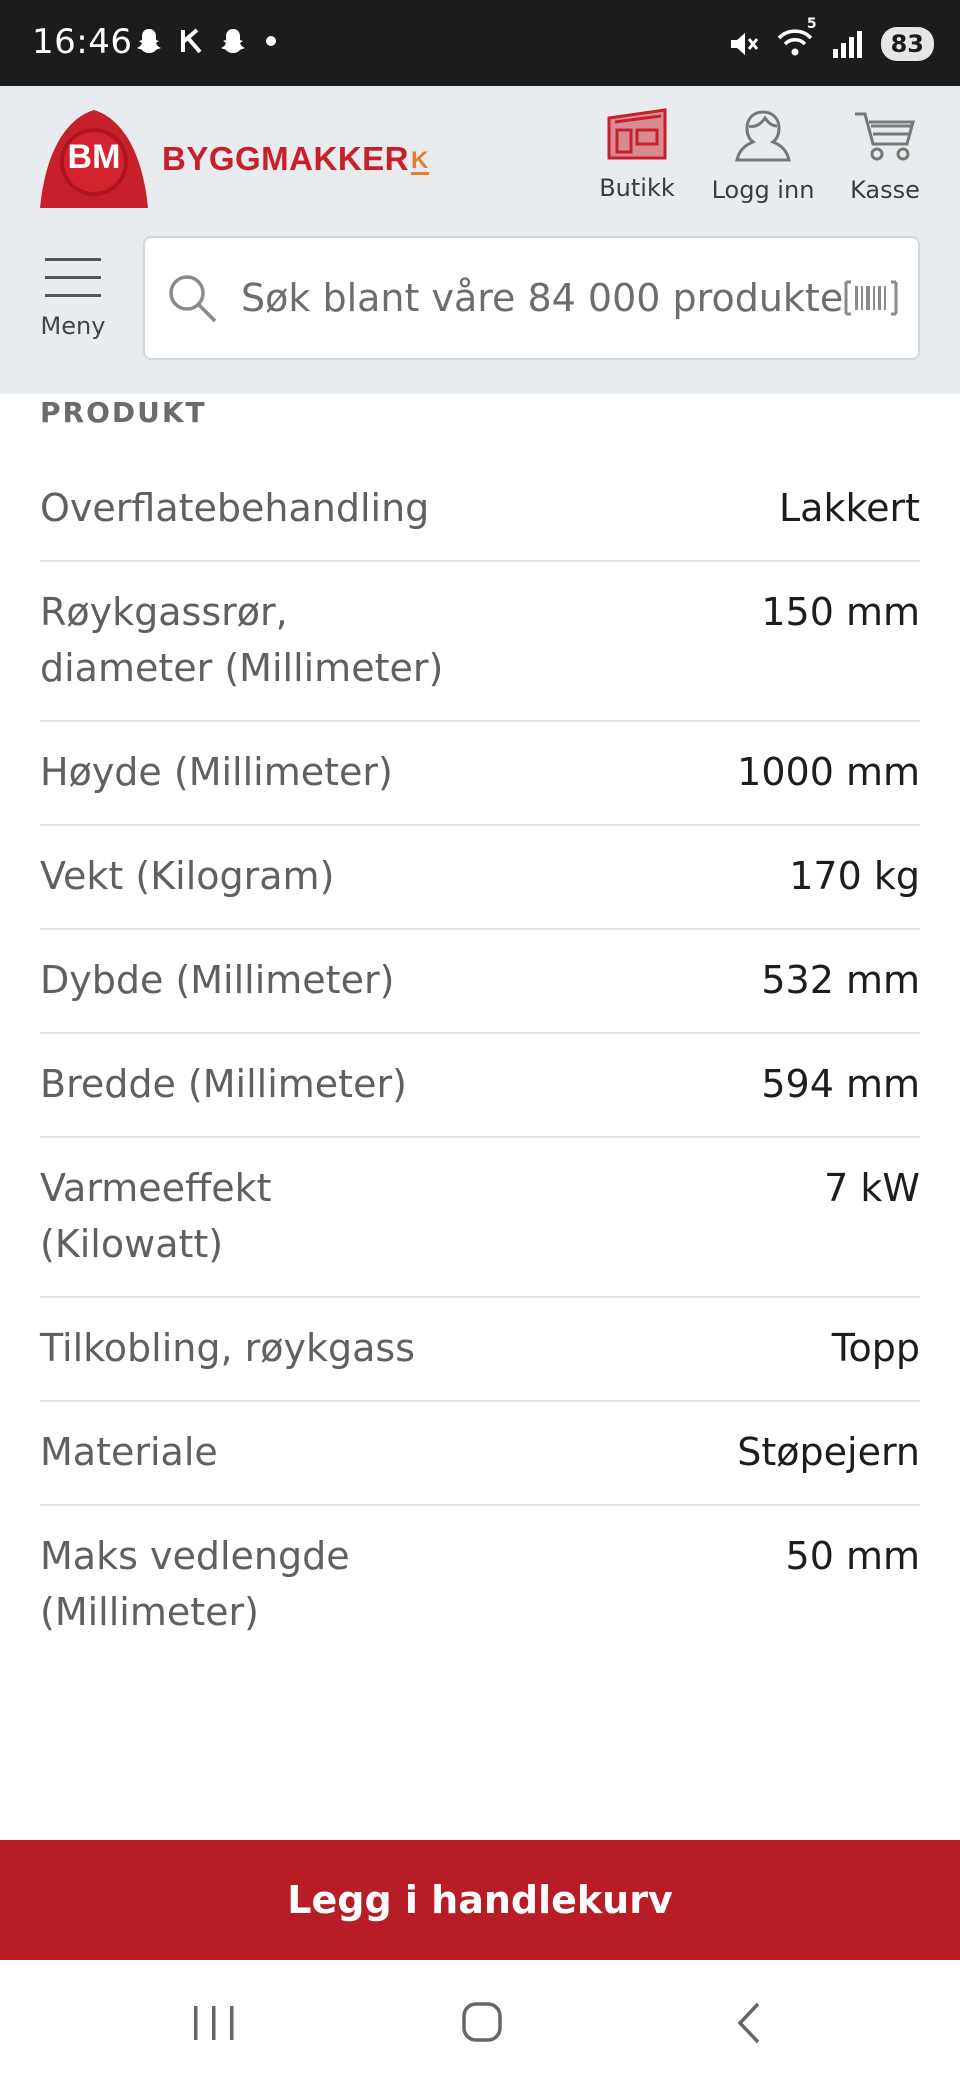  Describe the element at coordinates (193, 299) in the screenshot. I see `search-icon` at that location.